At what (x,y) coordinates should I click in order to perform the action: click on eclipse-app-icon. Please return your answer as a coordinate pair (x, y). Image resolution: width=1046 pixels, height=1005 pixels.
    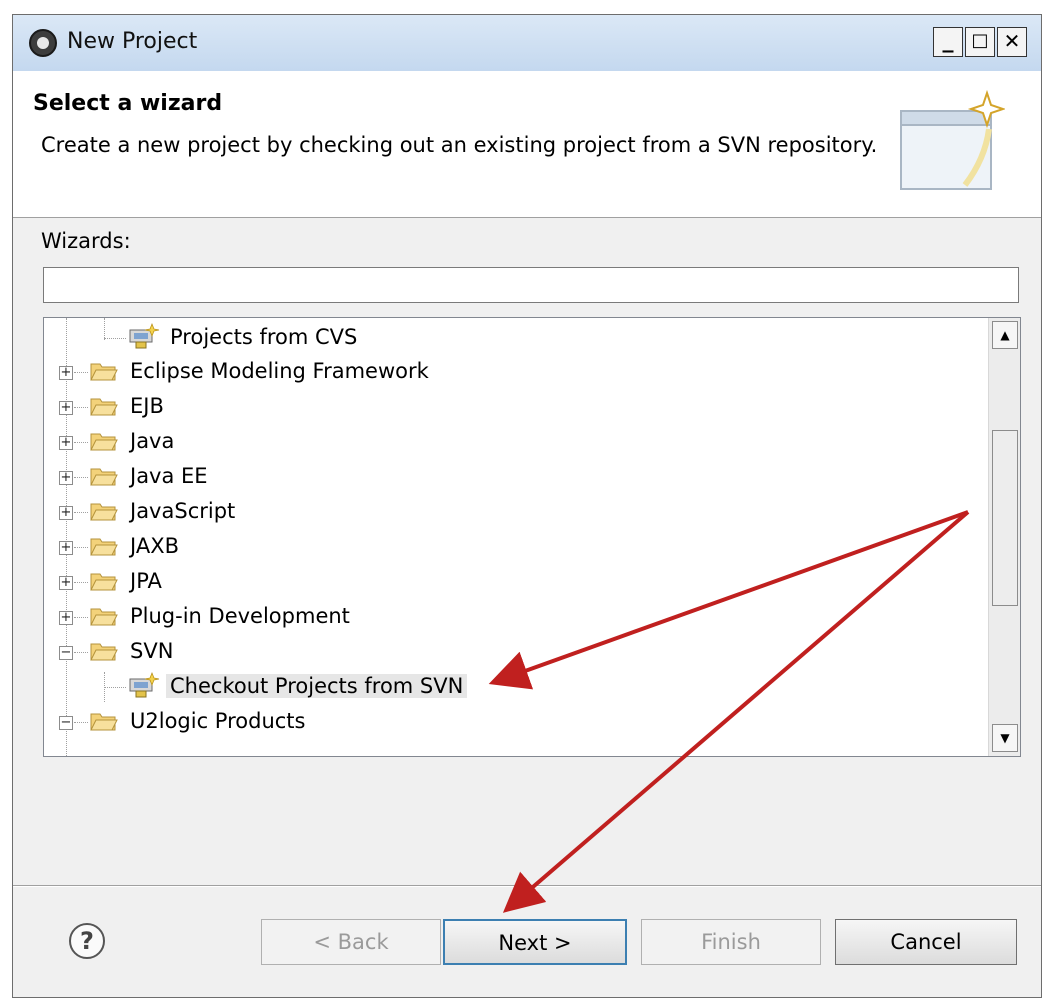
    Looking at the image, I should click on (43, 43).